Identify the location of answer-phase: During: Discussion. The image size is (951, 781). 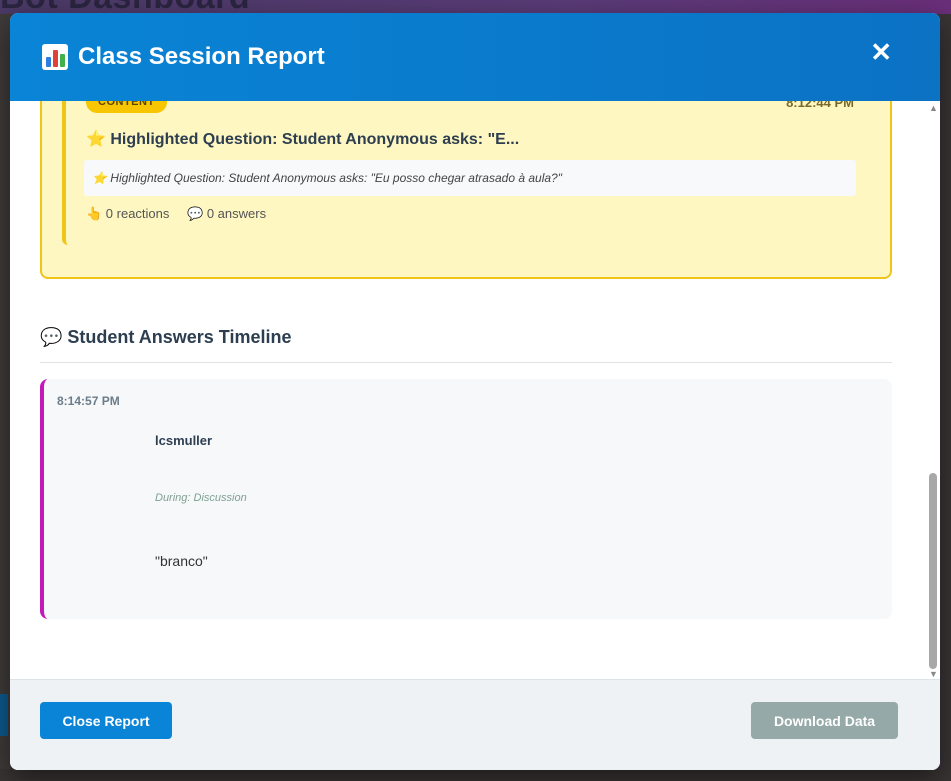
(201, 498).